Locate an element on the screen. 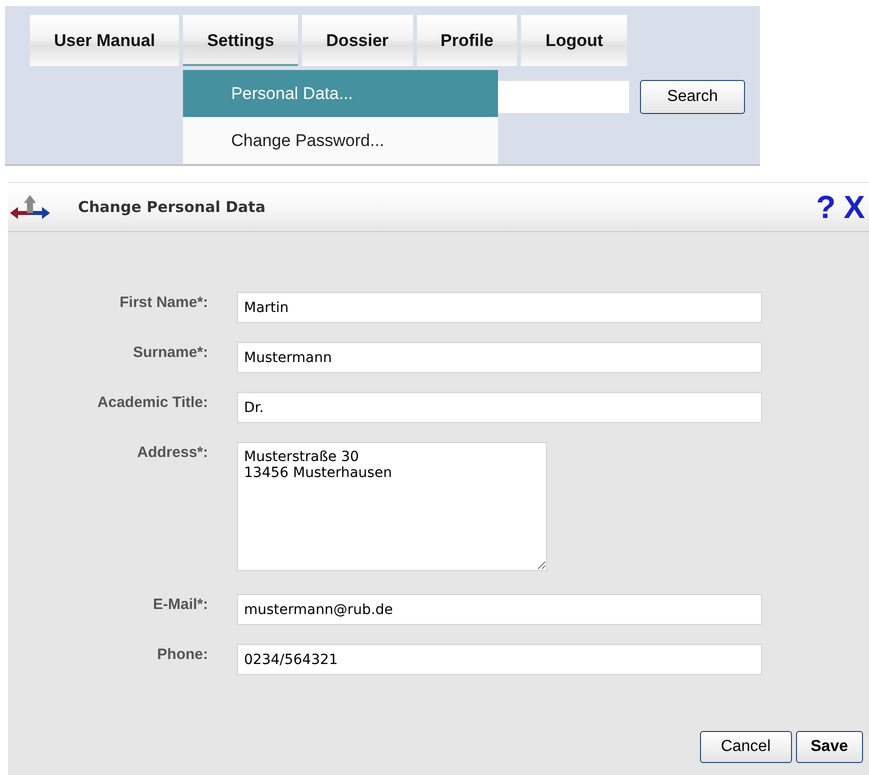 The width and height of the screenshot is (869, 775). arrows-icon is located at coordinates (30, 207).